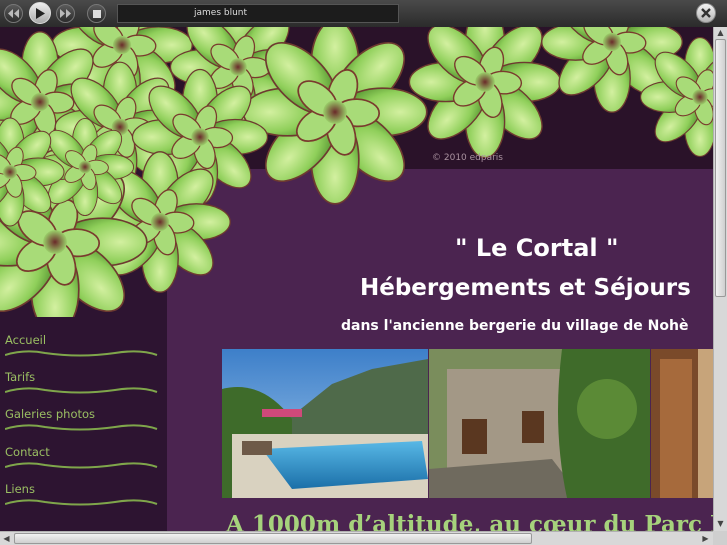  What do you see at coordinates (325, 423) in the screenshot?
I see `pool-photo` at bounding box center [325, 423].